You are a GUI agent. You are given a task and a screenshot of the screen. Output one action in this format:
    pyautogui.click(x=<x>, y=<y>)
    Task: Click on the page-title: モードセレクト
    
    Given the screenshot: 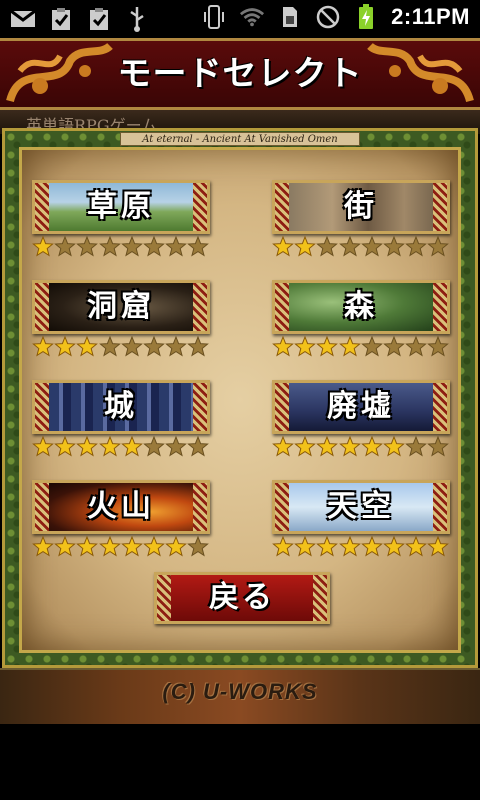 What is the action you would take?
    pyautogui.click(x=240, y=74)
    